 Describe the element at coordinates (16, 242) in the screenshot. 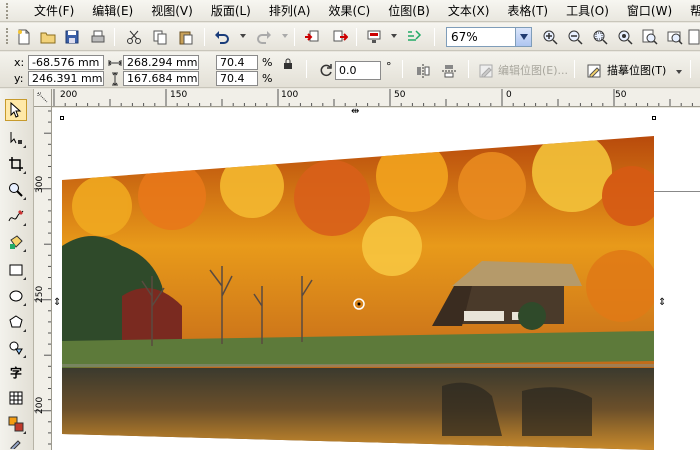

I see `smart-fill-tool-icon` at that location.